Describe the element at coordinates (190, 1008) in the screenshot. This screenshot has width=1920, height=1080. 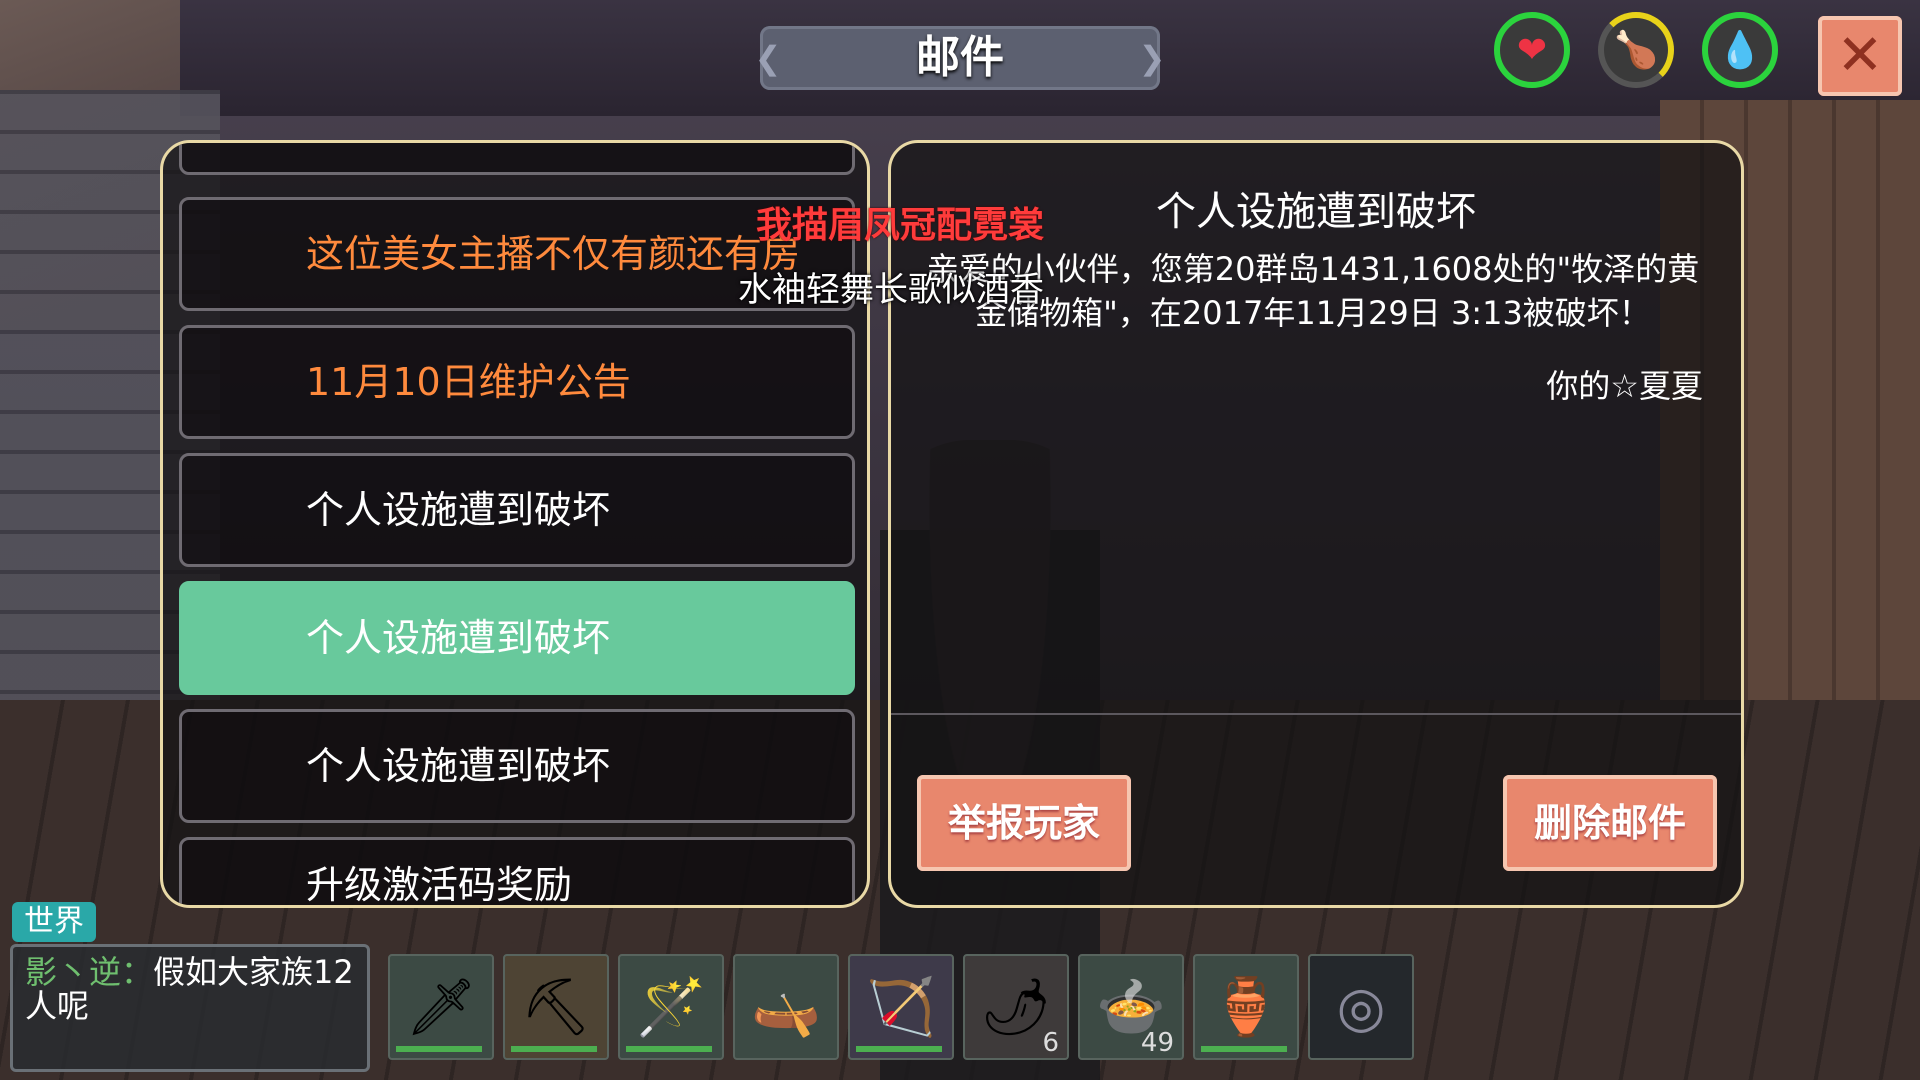
I see `chat-box: 影丶逆：假如大家族12人呢` at that location.